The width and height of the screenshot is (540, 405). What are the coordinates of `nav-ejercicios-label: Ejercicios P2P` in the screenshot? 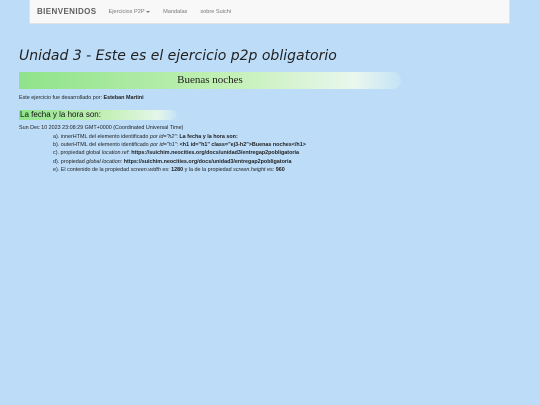 It's located at (126, 11).